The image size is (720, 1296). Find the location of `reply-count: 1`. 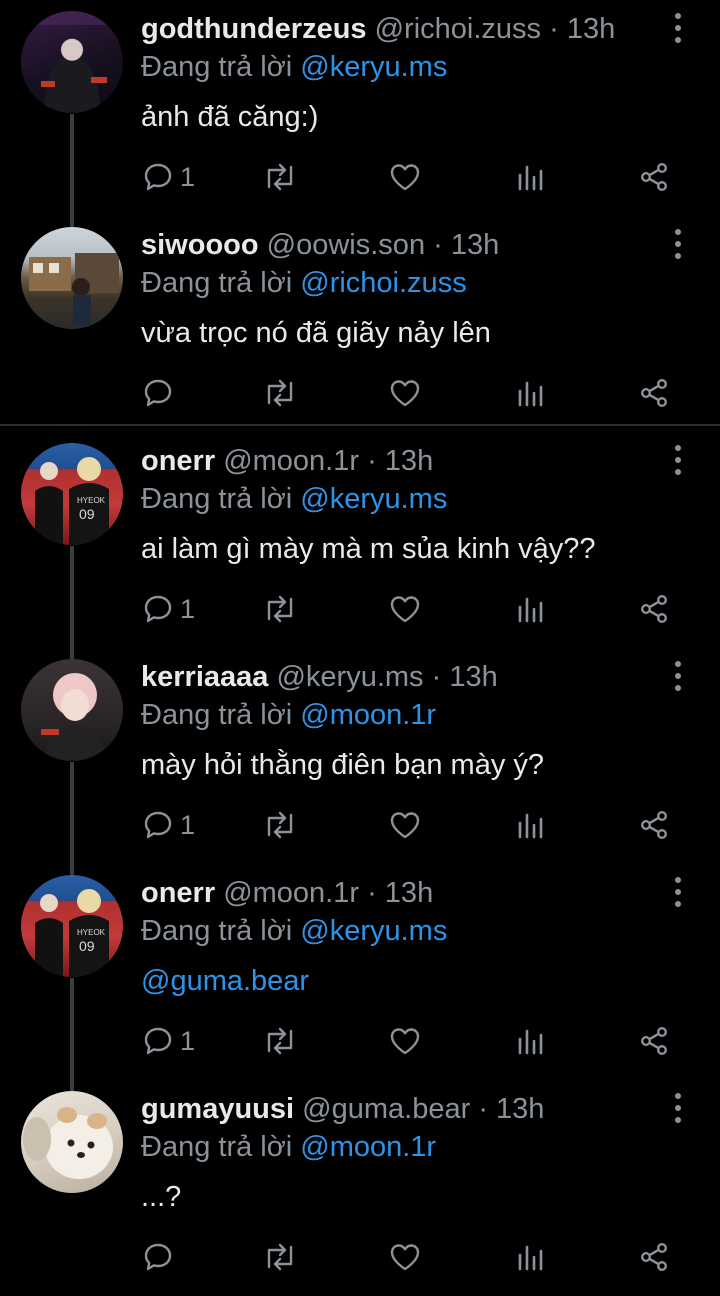

reply-count: 1 is located at coordinates (188, 176).